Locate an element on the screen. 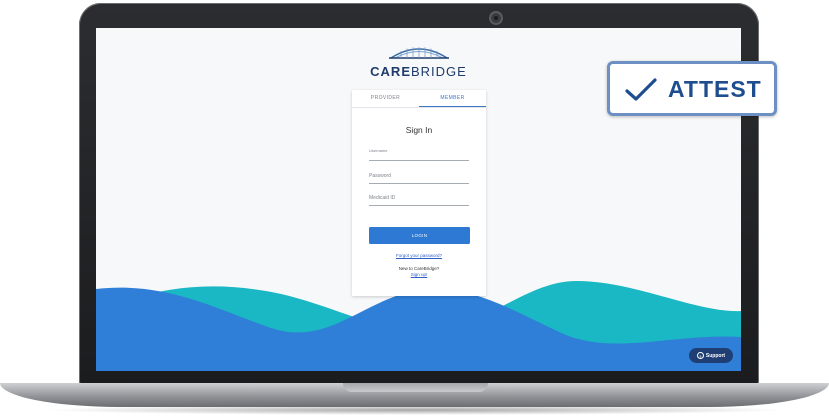 This screenshot has height=417, width=829. login-button: LOGIN is located at coordinates (419, 235).